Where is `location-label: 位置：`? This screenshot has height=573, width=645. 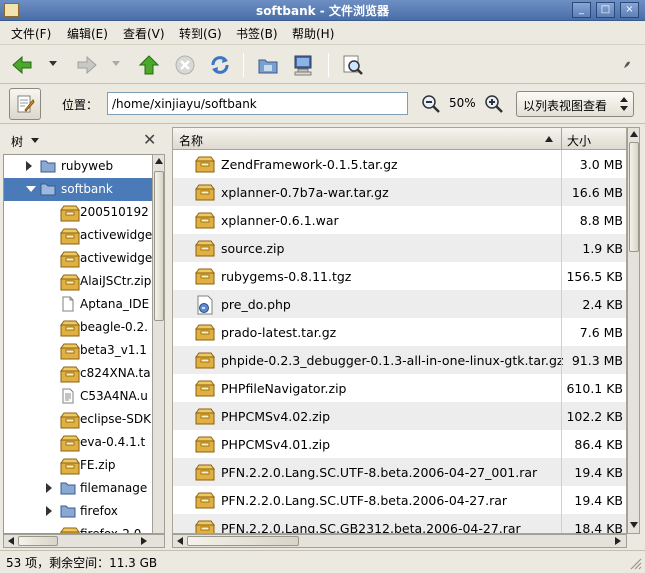 location-label: 位置： is located at coordinates (80, 105).